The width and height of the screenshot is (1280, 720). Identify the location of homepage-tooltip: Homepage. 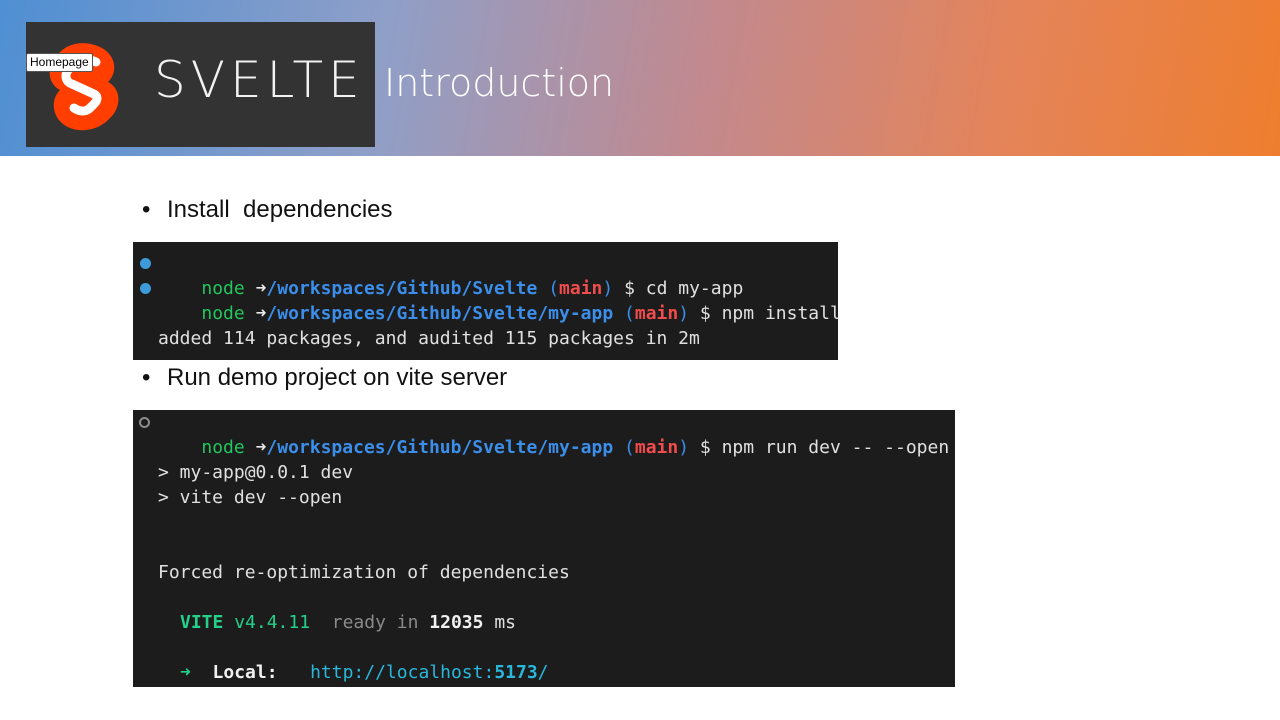
(59, 62).